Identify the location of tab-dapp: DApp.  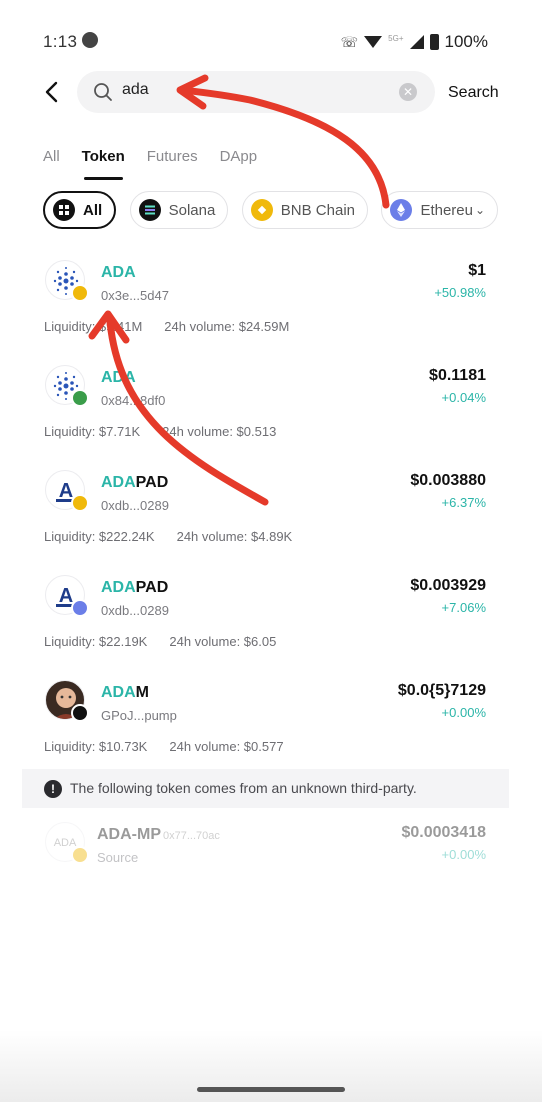
(239, 164).